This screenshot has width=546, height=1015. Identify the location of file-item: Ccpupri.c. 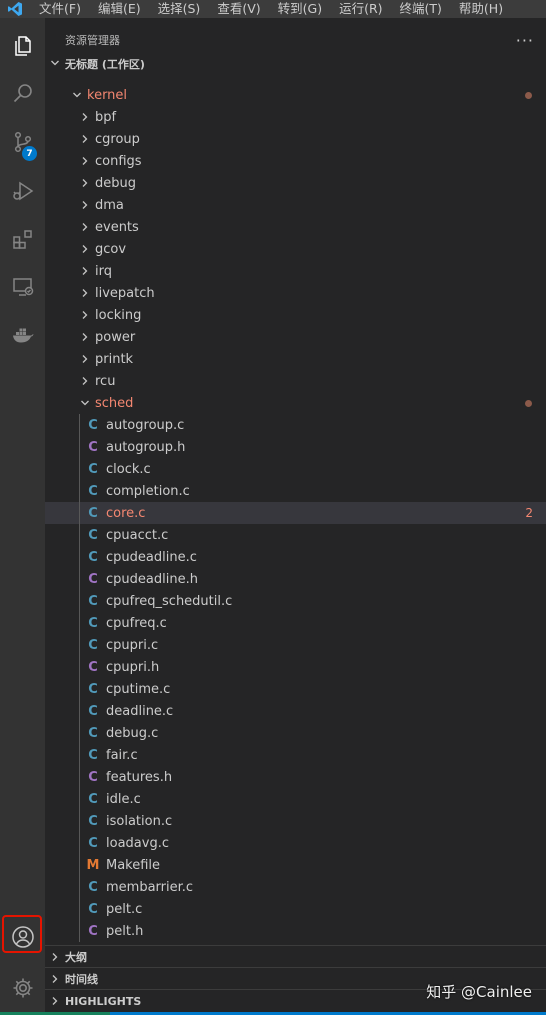
(295, 645).